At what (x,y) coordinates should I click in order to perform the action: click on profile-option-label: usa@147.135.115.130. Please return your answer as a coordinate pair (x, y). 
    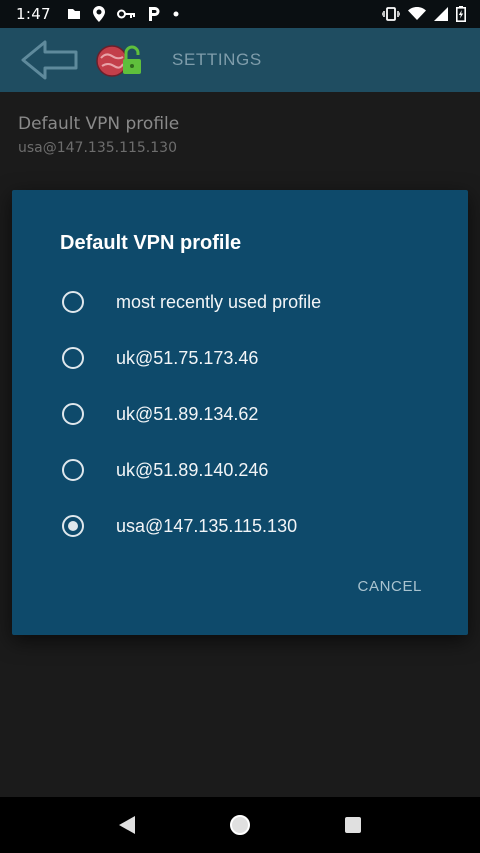
    Looking at the image, I should click on (207, 525).